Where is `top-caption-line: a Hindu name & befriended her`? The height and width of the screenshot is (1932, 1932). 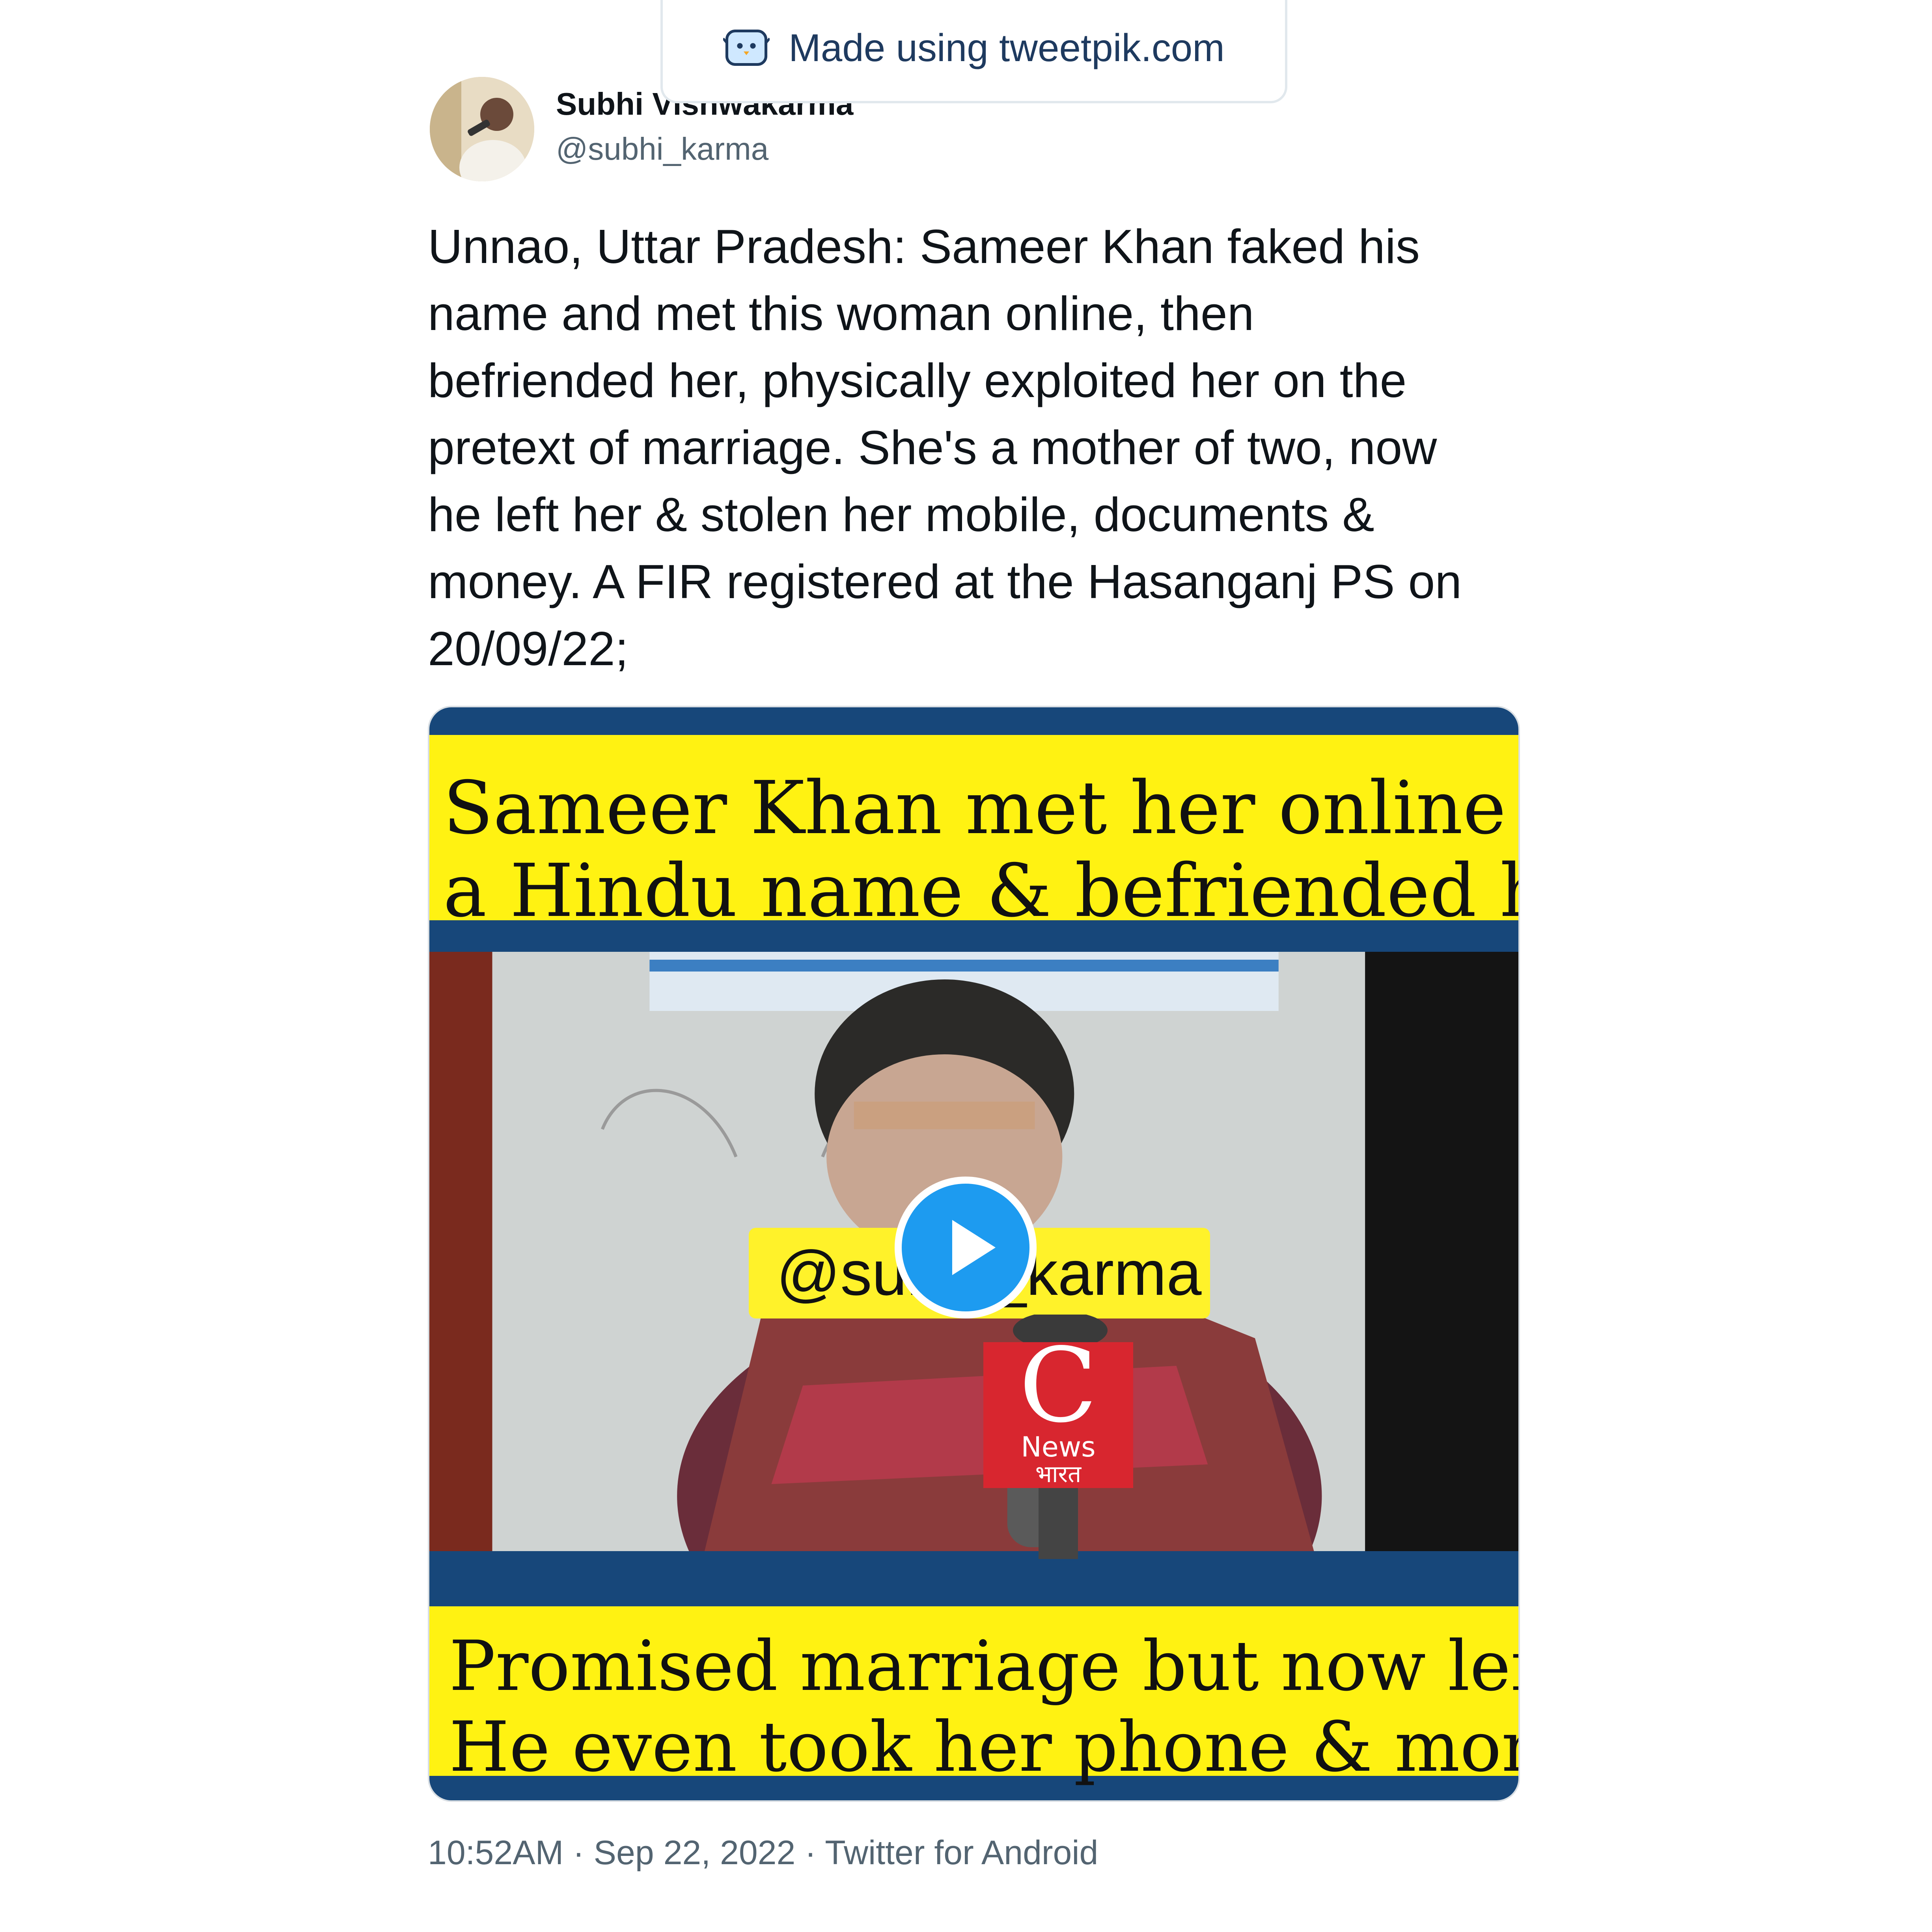 top-caption-line: a Hindu name & befriended her is located at coordinates (981, 891).